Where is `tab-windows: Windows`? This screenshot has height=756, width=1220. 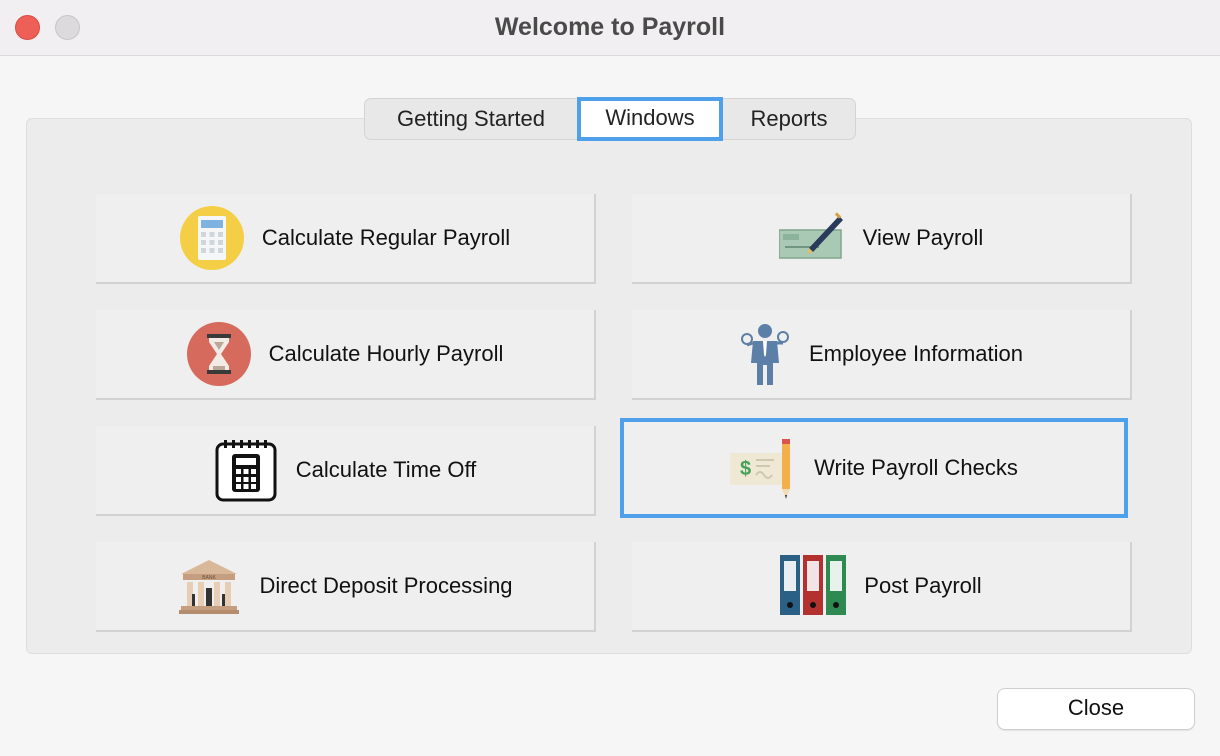
tab-windows: Windows is located at coordinates (650, 119).